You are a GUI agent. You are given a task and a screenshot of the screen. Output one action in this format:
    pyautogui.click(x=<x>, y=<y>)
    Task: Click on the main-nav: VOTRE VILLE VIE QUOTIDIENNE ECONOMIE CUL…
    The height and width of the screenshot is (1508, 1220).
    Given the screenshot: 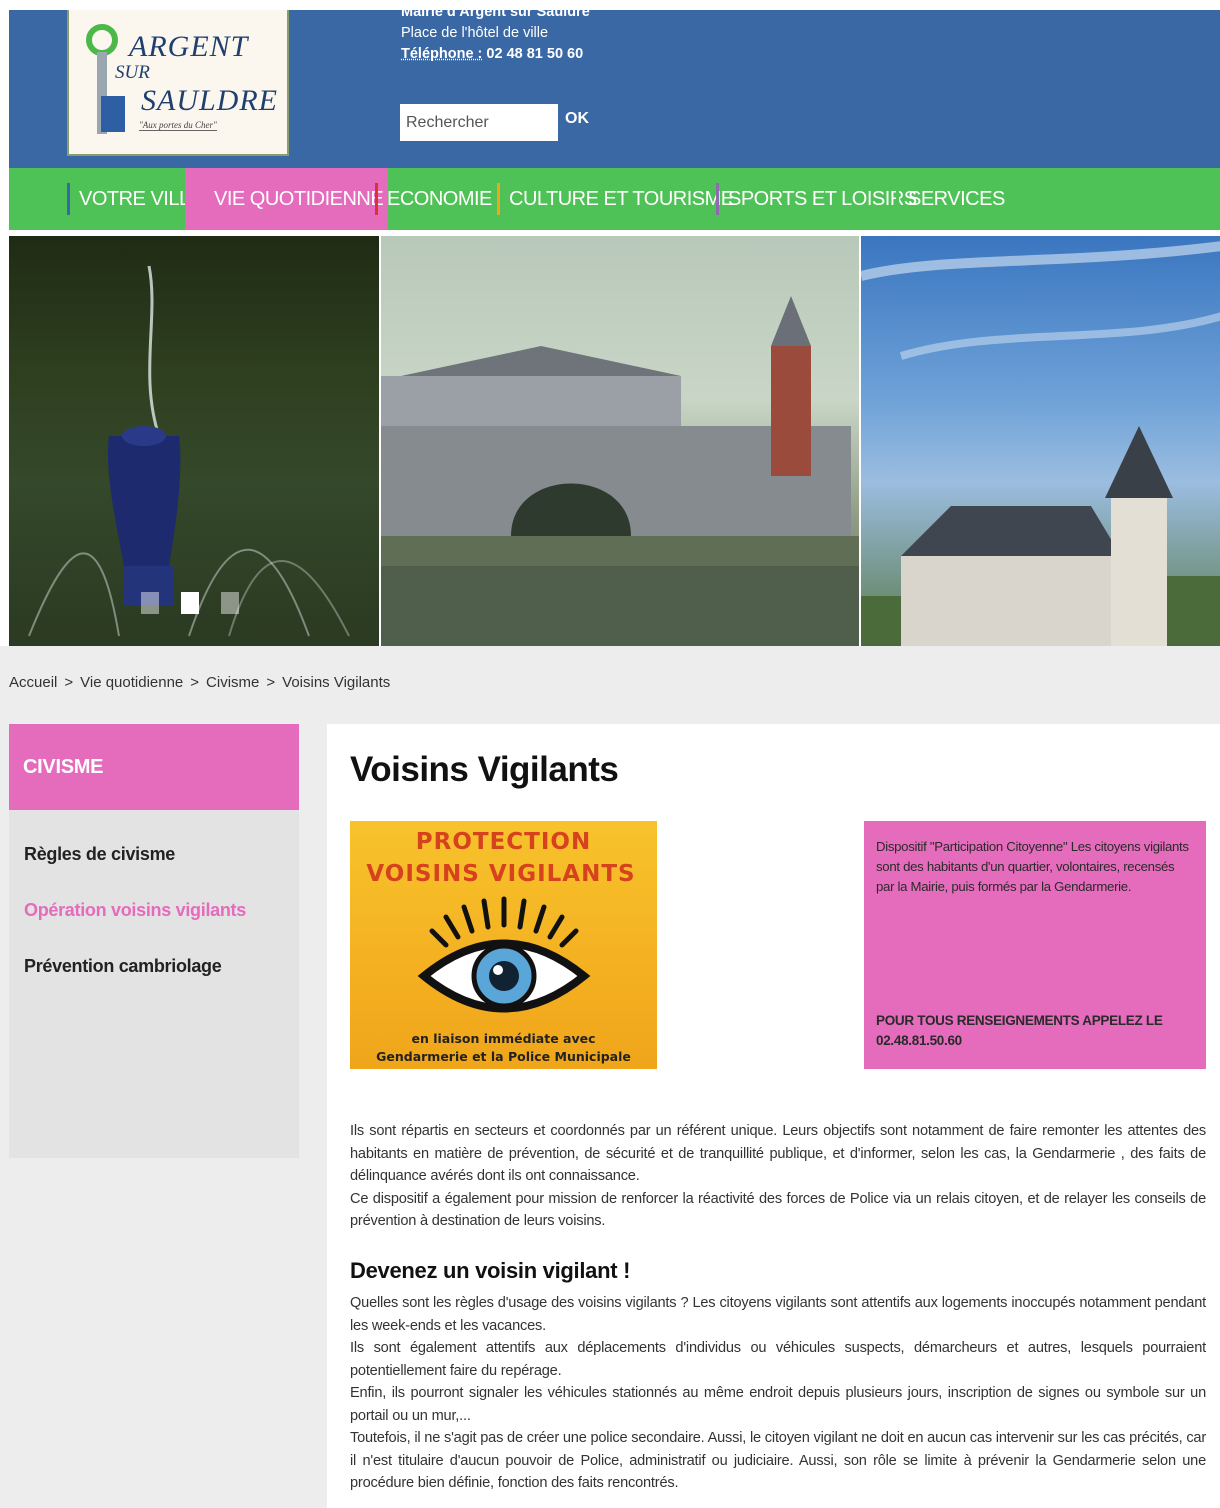 What is the action you would take?
    pyautogui.click(x=614, y=199)
    